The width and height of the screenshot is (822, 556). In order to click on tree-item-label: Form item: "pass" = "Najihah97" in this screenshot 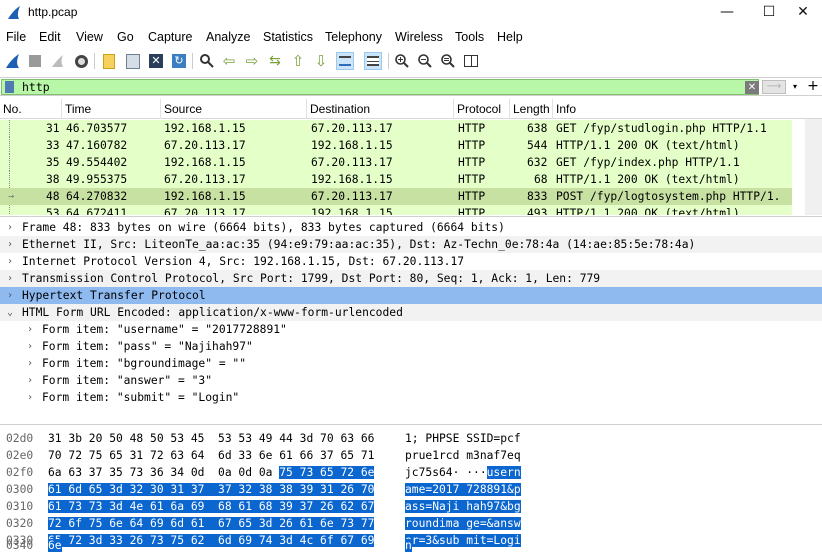, I will do `click(147, 346)`.